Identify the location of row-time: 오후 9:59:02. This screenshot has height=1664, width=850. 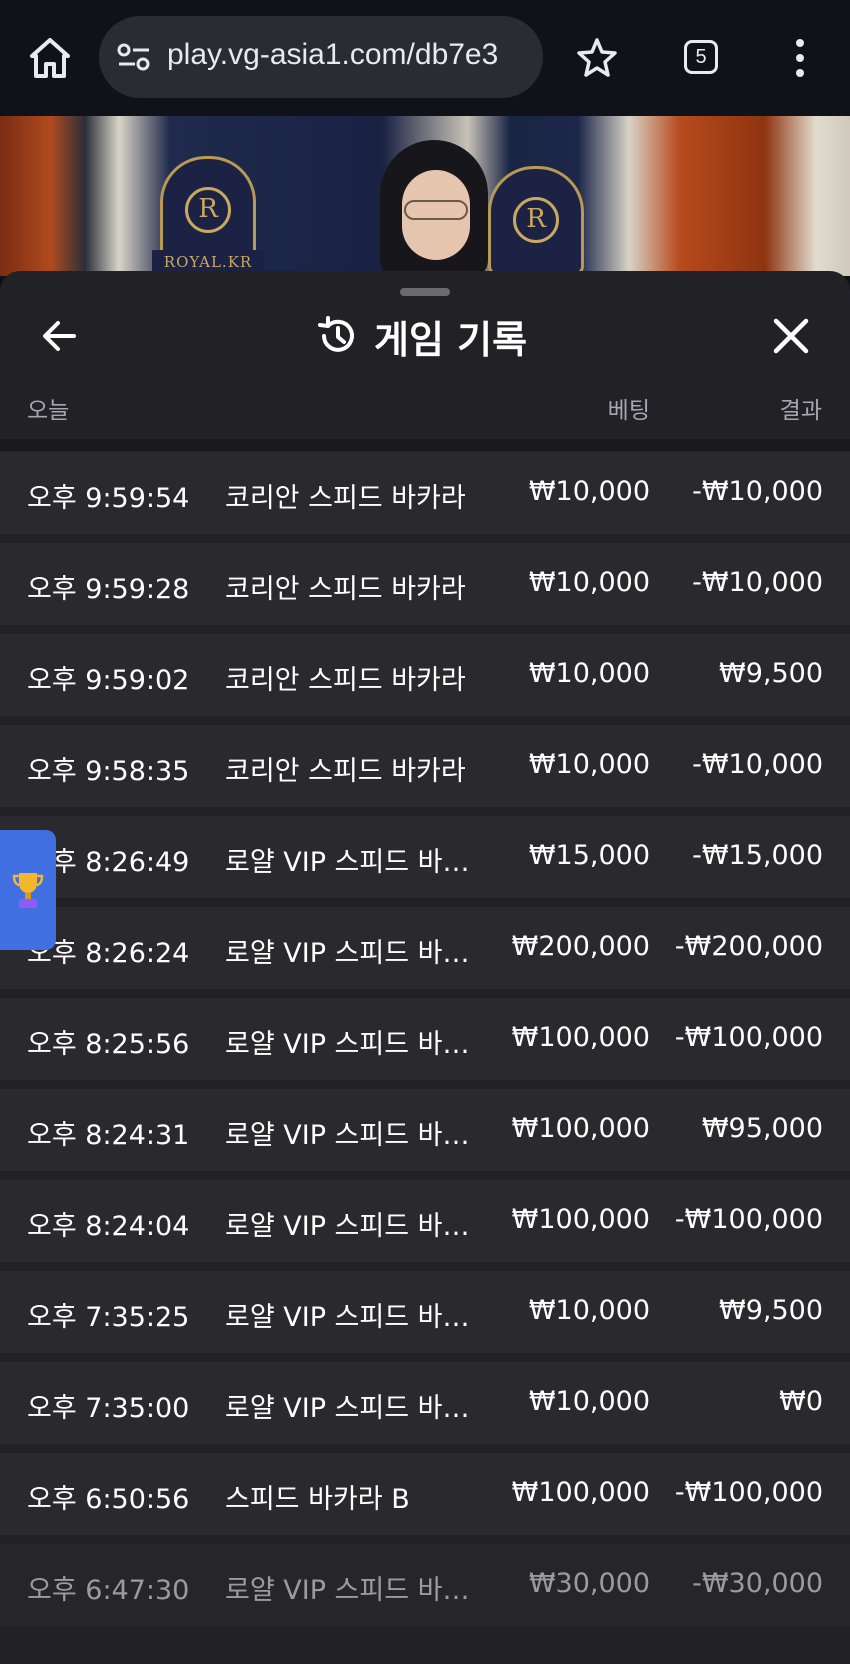
(108, 680).